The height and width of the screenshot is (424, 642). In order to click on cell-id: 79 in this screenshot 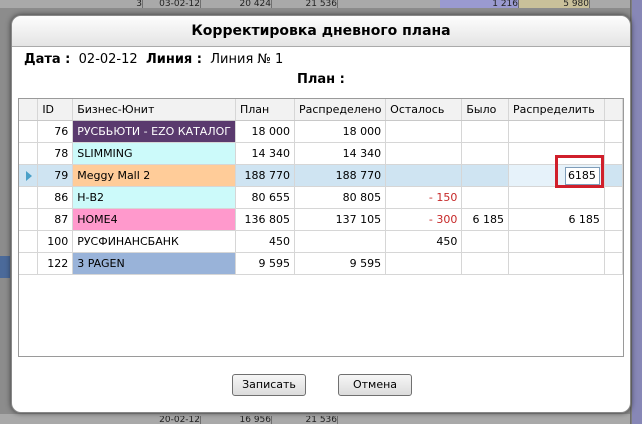, I will do `click(55, 175)`.